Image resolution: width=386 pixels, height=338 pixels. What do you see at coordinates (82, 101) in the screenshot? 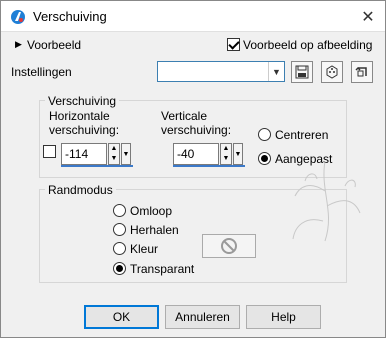
I see `offset-group-label: Verschuiving` at bounding box center [82, 101].